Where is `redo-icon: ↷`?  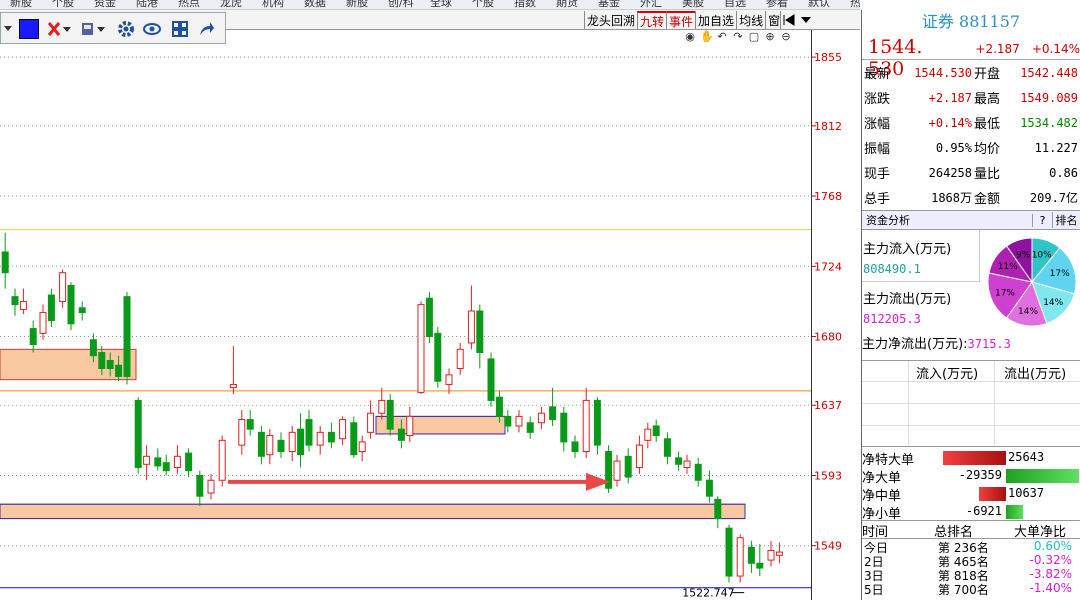 redo-icon: ↷ is located at coordinates (738, 37).